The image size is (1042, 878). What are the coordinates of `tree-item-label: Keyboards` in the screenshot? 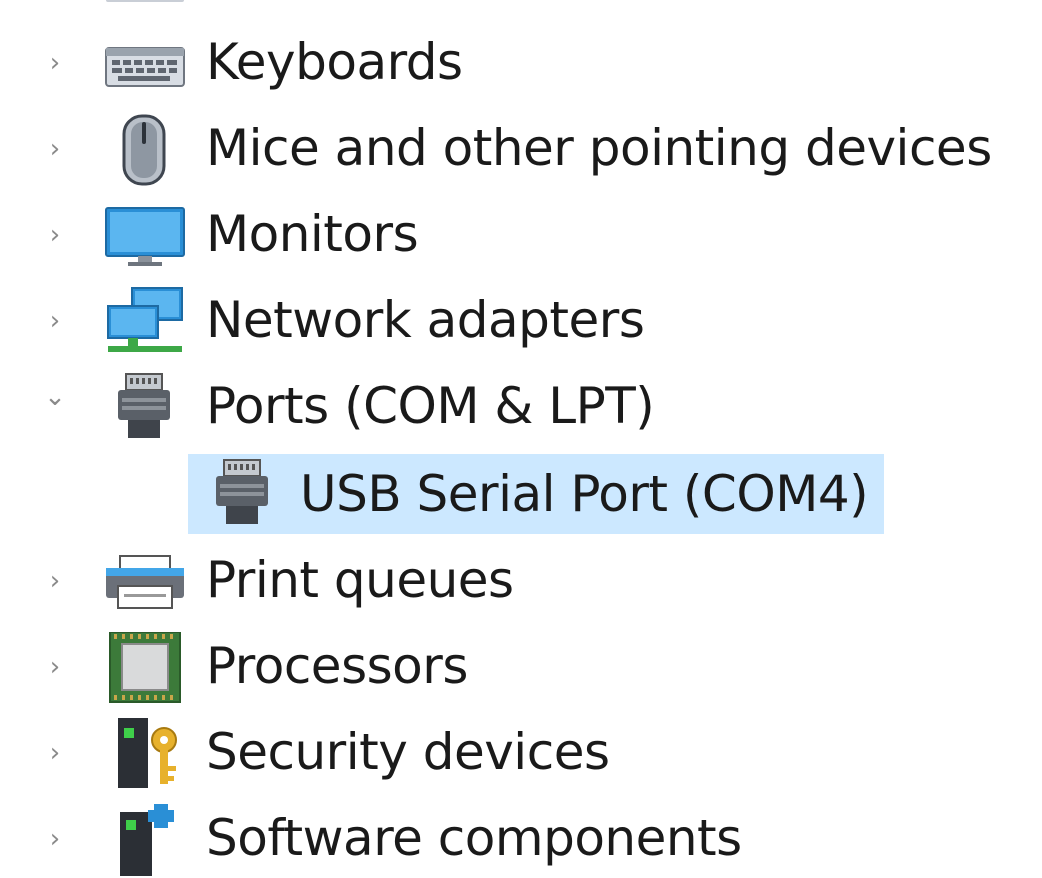 It's located at (334, 62).